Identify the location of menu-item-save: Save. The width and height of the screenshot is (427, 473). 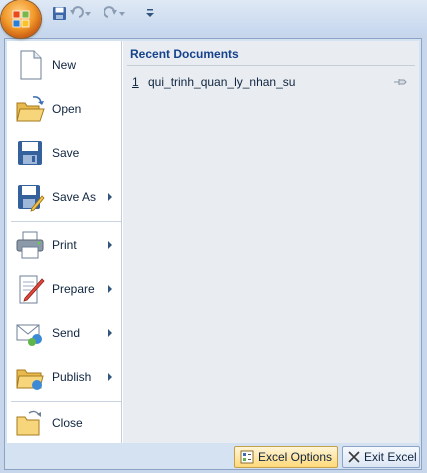
(64, 153).